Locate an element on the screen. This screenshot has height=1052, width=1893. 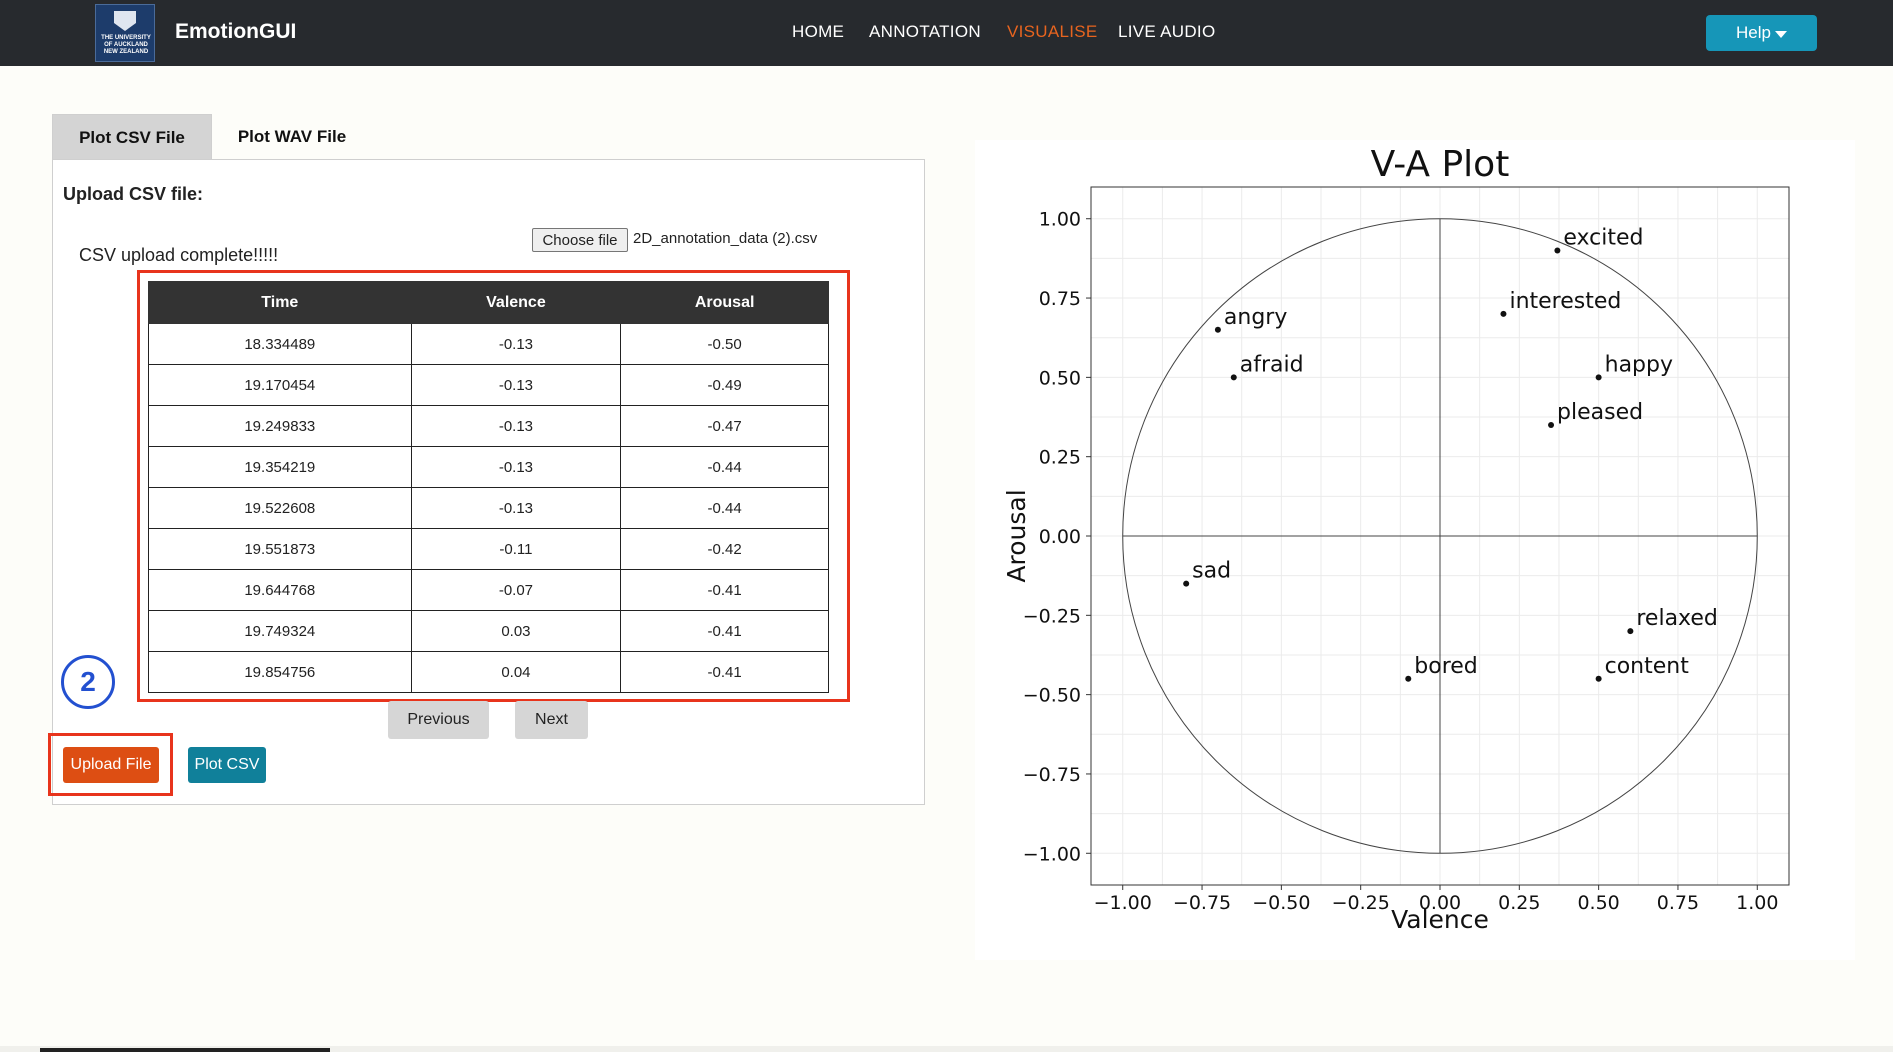
point-label-sad: sad is located at coordinates (1211, 571).